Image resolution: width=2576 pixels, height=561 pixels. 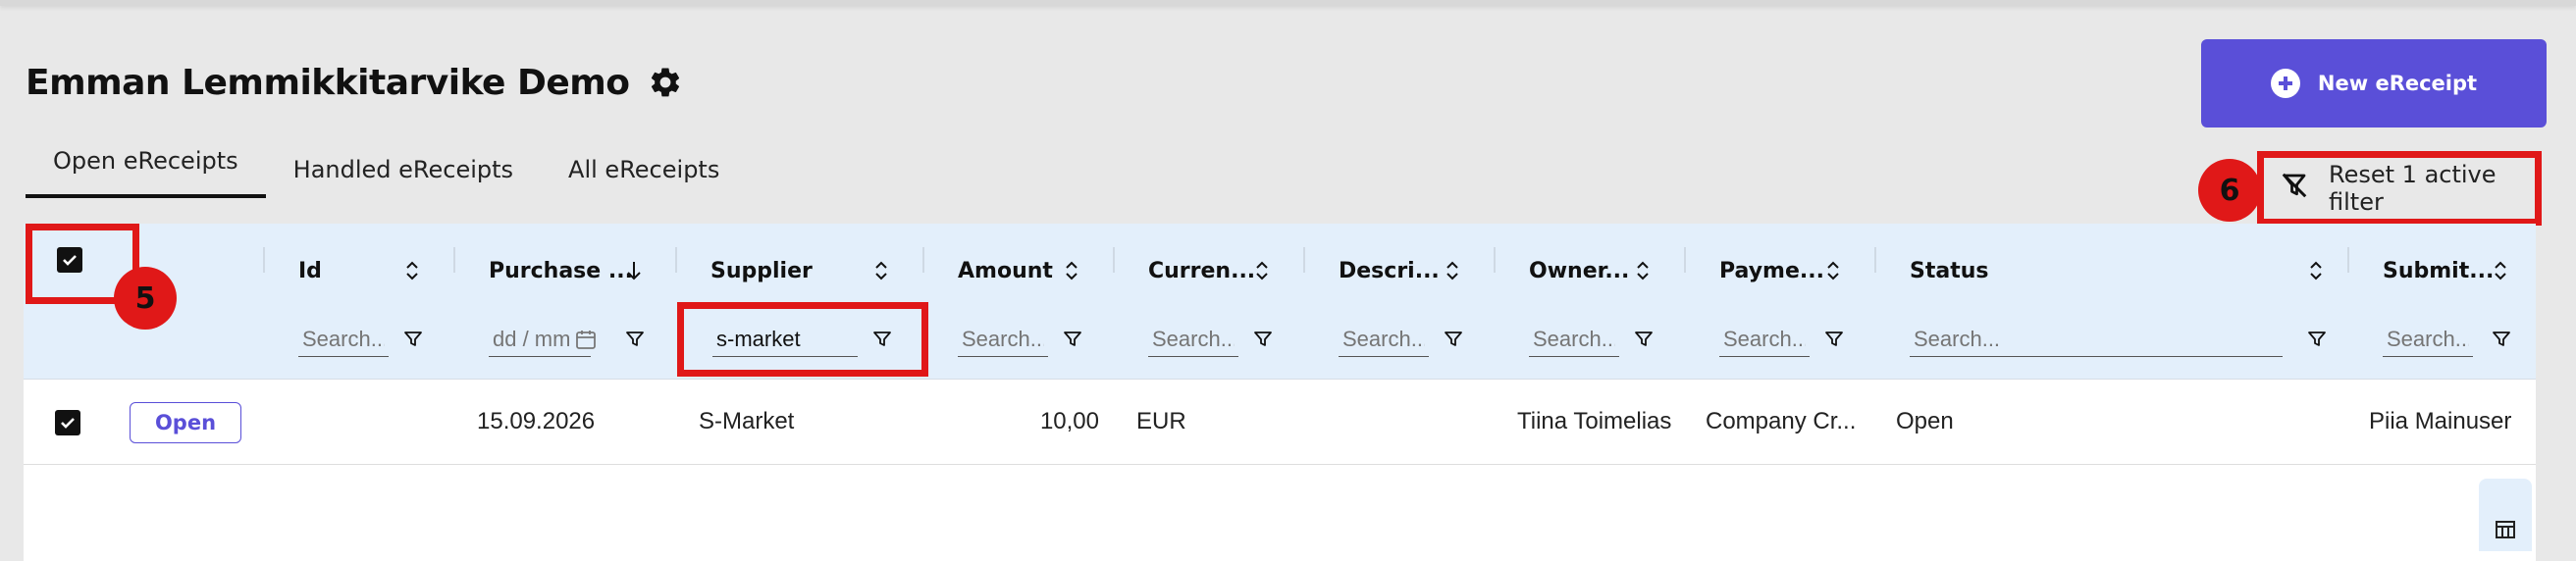 What do you see at coordinates (665, 82) in the screenshot?
I see `gear-icon` at bounding box center [665, 82].